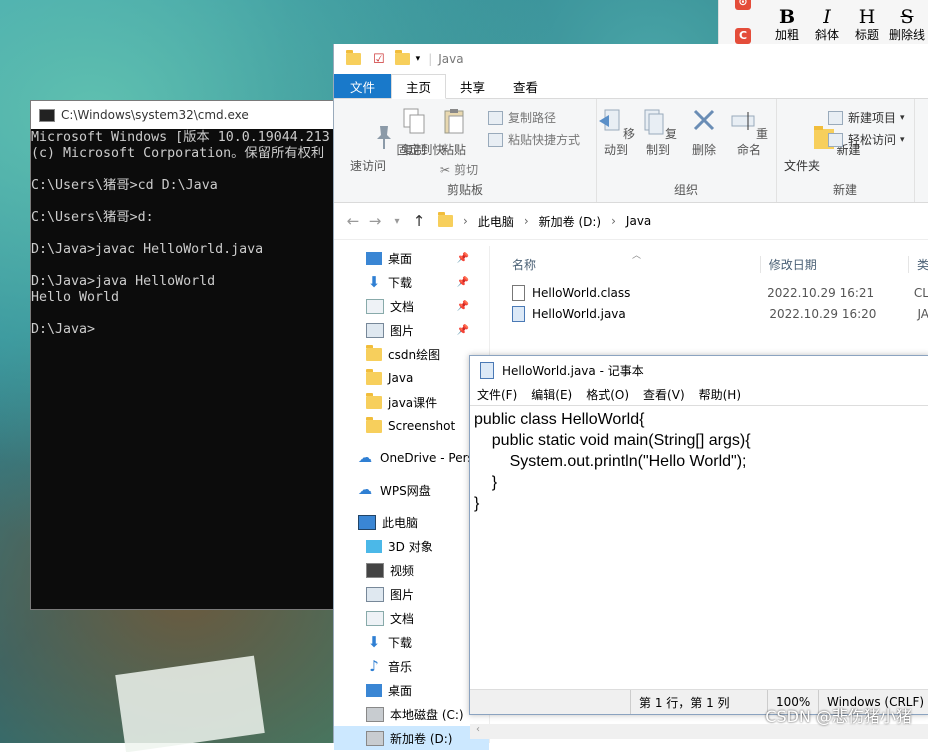 This screenshot has width=928, height=752. Describe the element at coordinates (402, 57) in the screenshot. I see `new-folder-quick-icon` at that location.